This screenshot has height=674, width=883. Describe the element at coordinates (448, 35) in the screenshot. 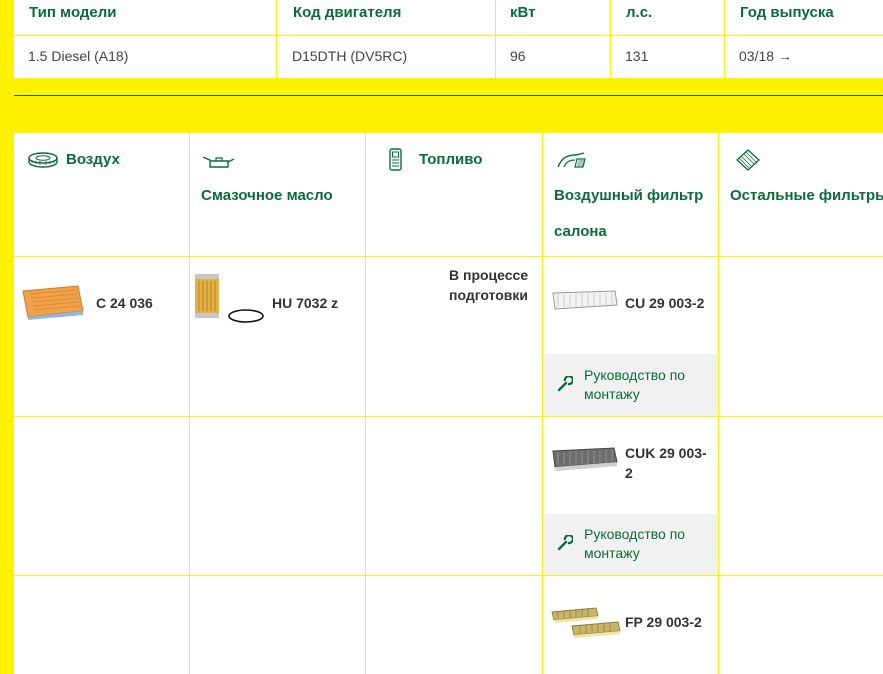

I see `spec-row-divider` at that location.